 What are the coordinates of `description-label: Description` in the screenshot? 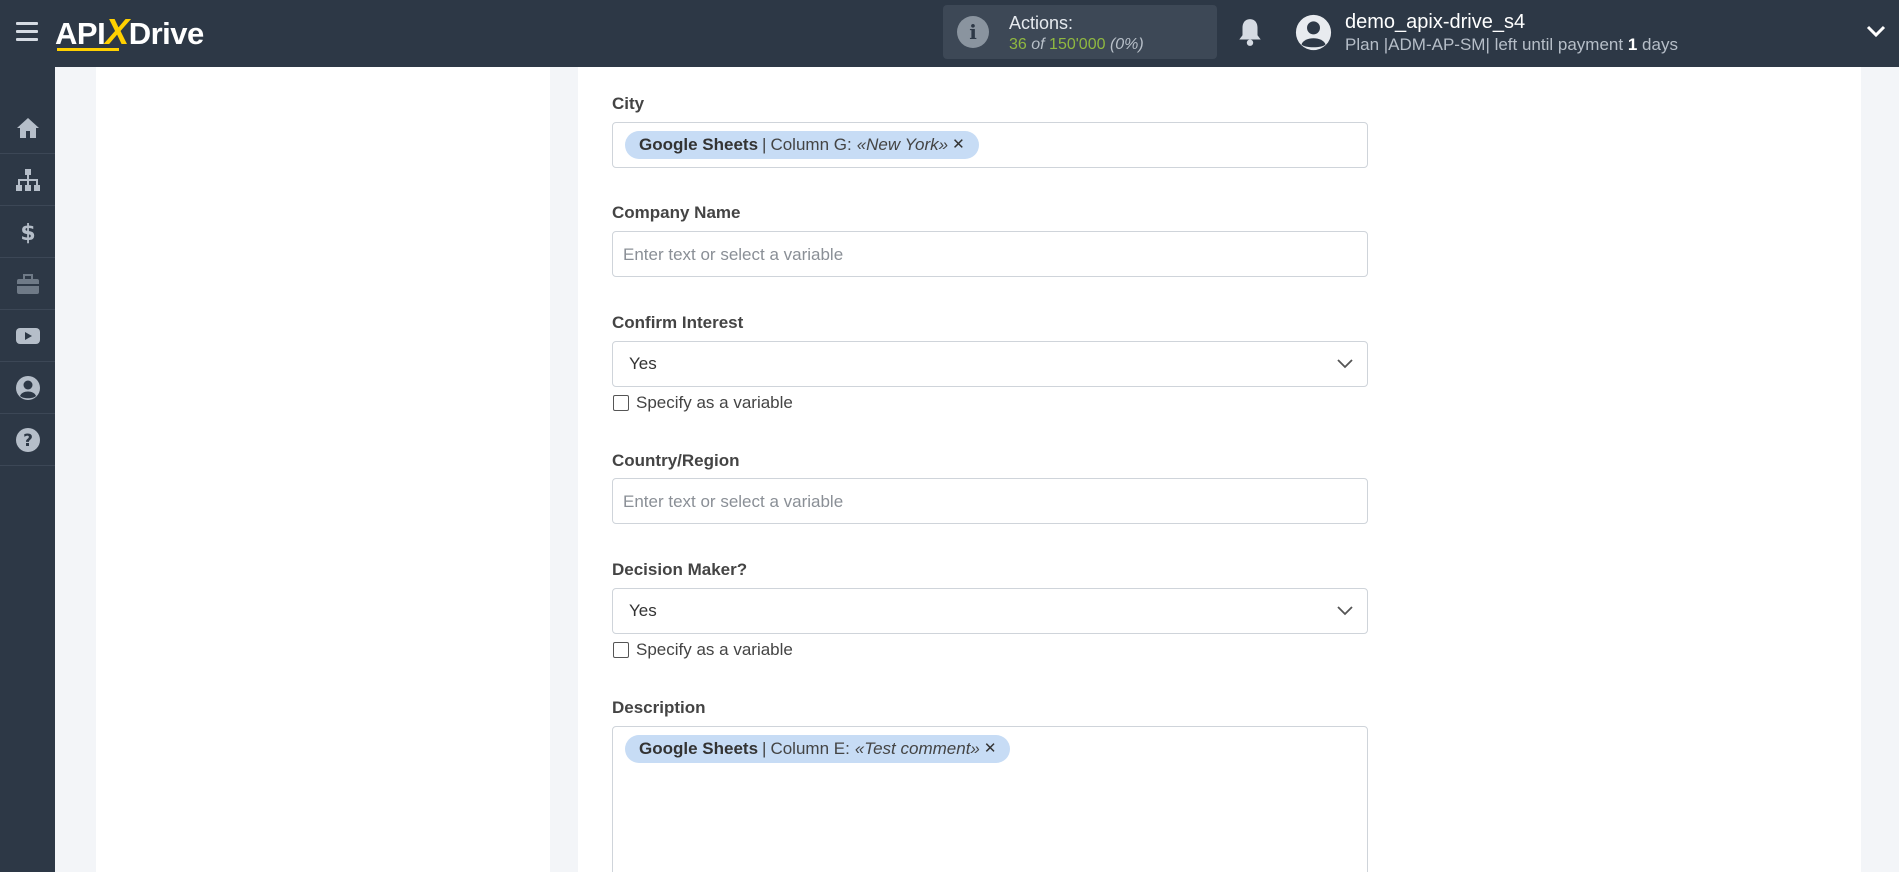 It's located at (659, 707).